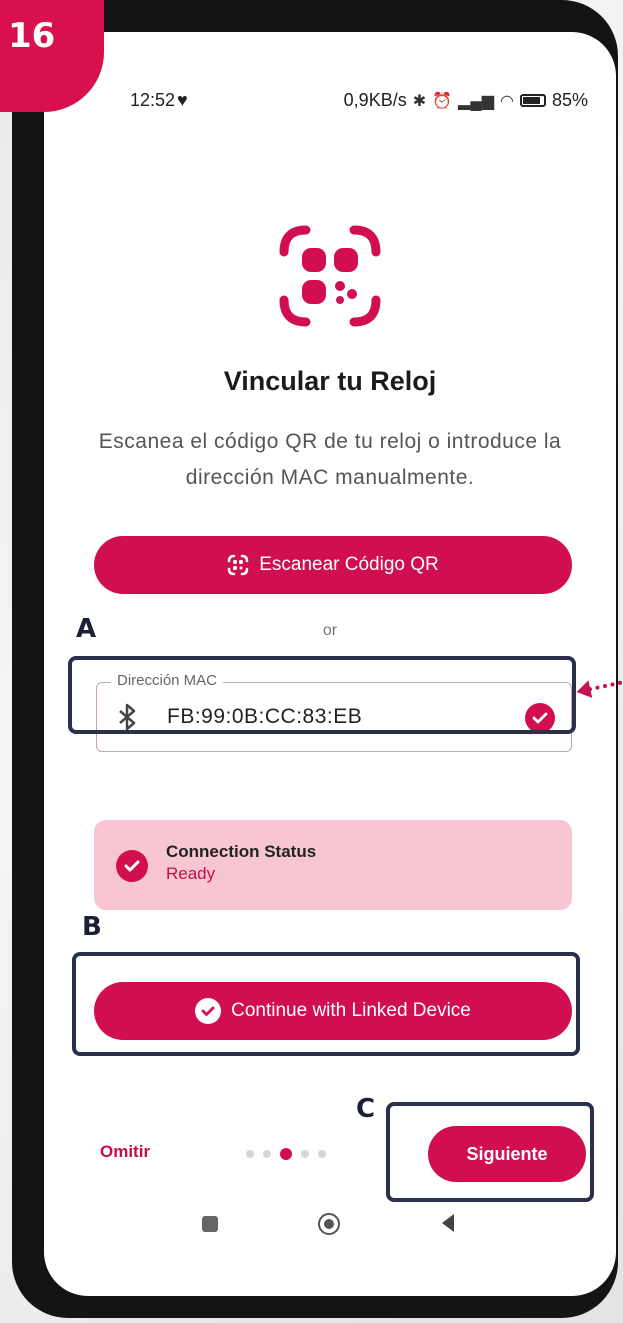 The width and height of the screenshot is (623, 1323). I want to click on connection-status-value: Ready, so click(191, 873).